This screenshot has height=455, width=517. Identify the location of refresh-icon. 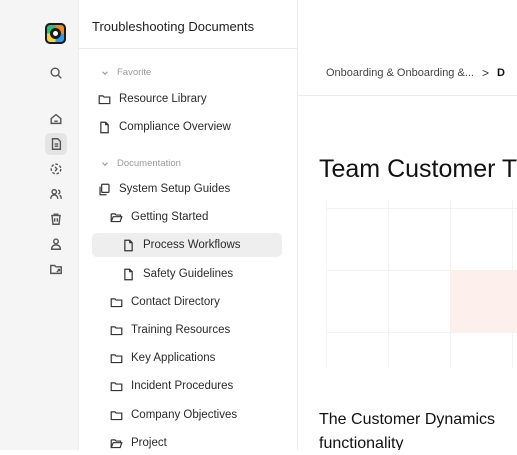
(56, 169).